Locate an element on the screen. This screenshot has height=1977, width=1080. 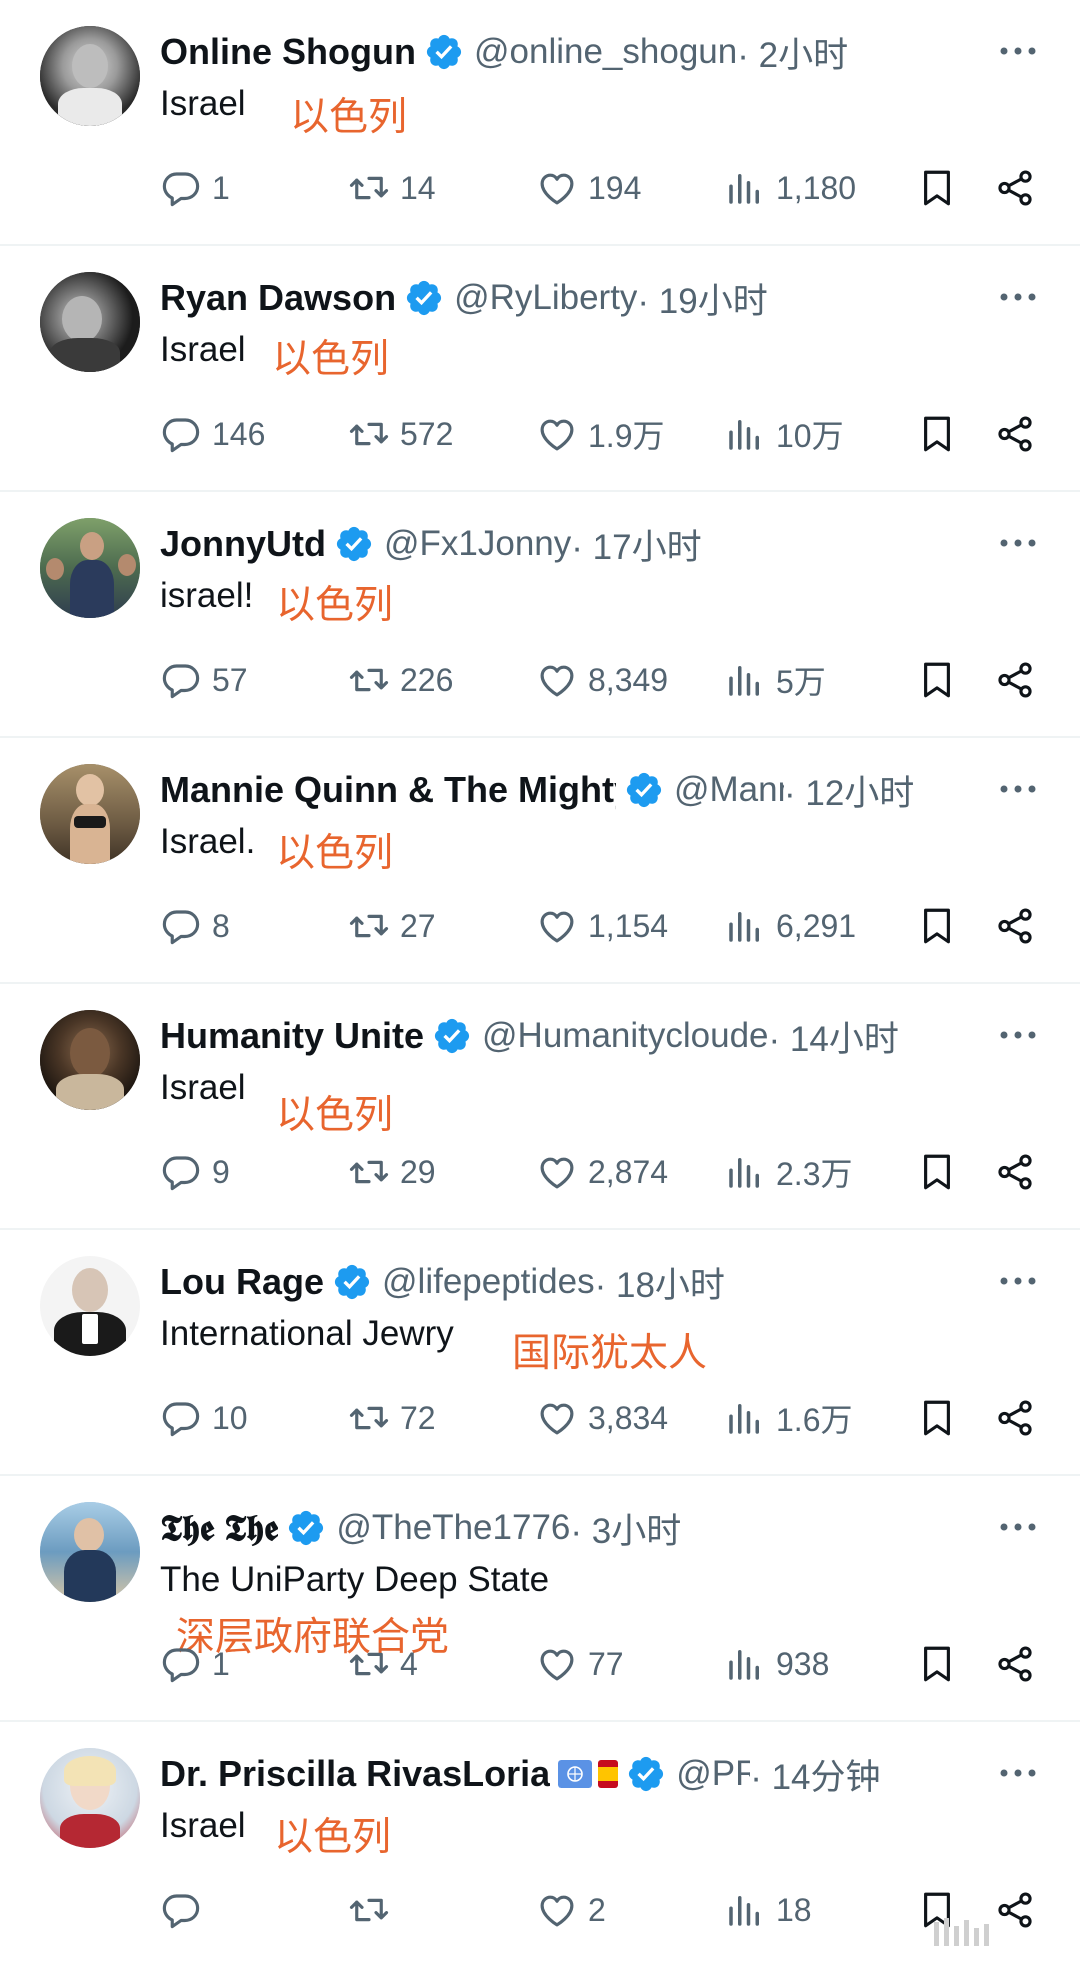
bookmark-icon is located at coordinates (937, 188).